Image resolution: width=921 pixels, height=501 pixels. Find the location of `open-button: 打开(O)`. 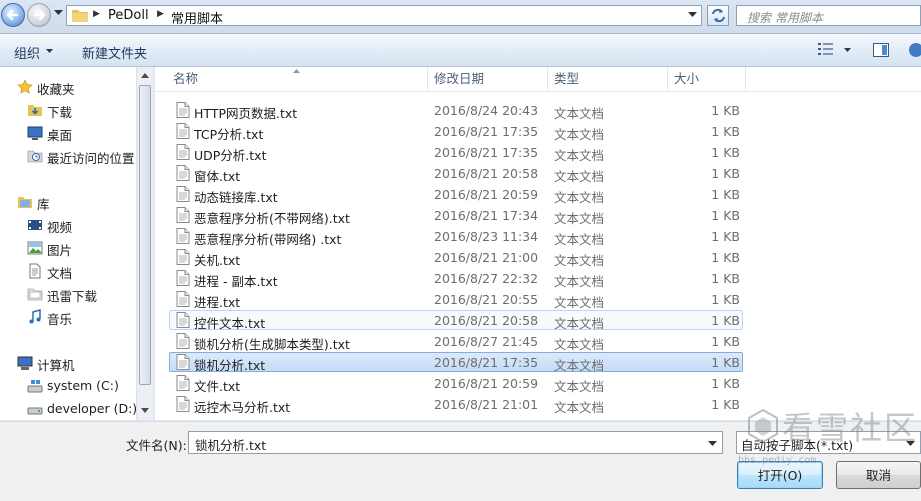

open-button: 打开(O) is located at coordinates (780, 475).